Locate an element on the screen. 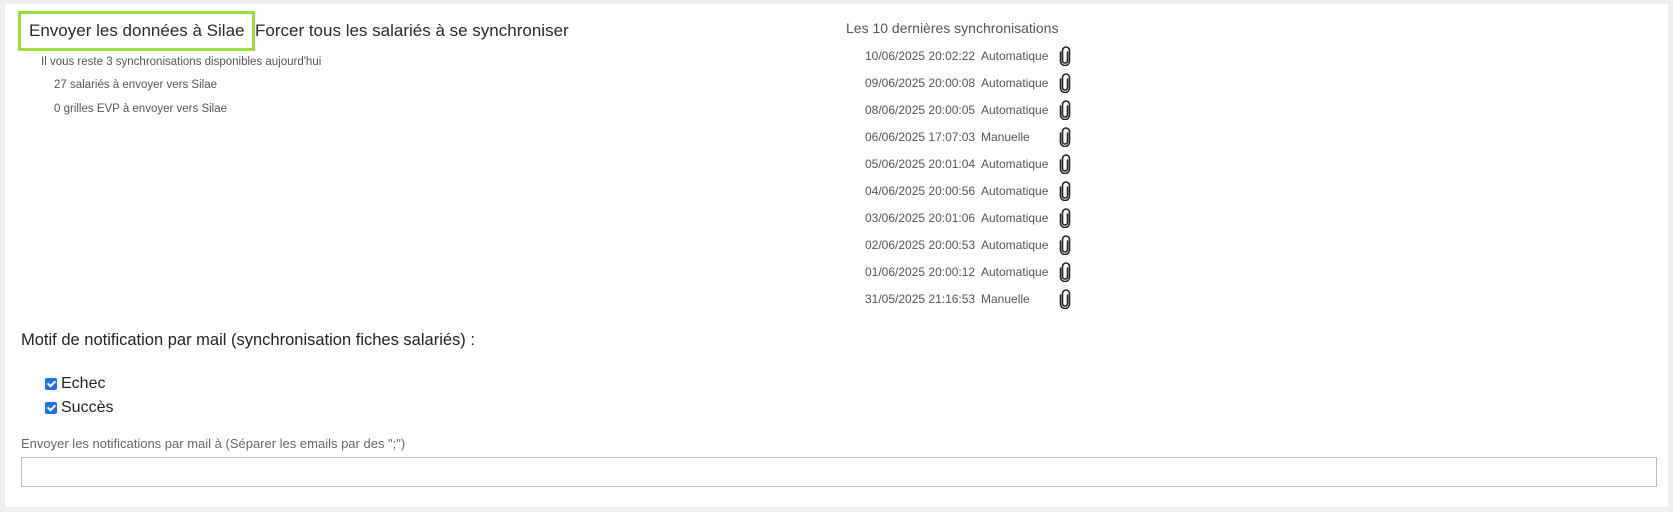 The image size is (1673, 512). success-notification-option: Succès is located at coordinates (79, 408).